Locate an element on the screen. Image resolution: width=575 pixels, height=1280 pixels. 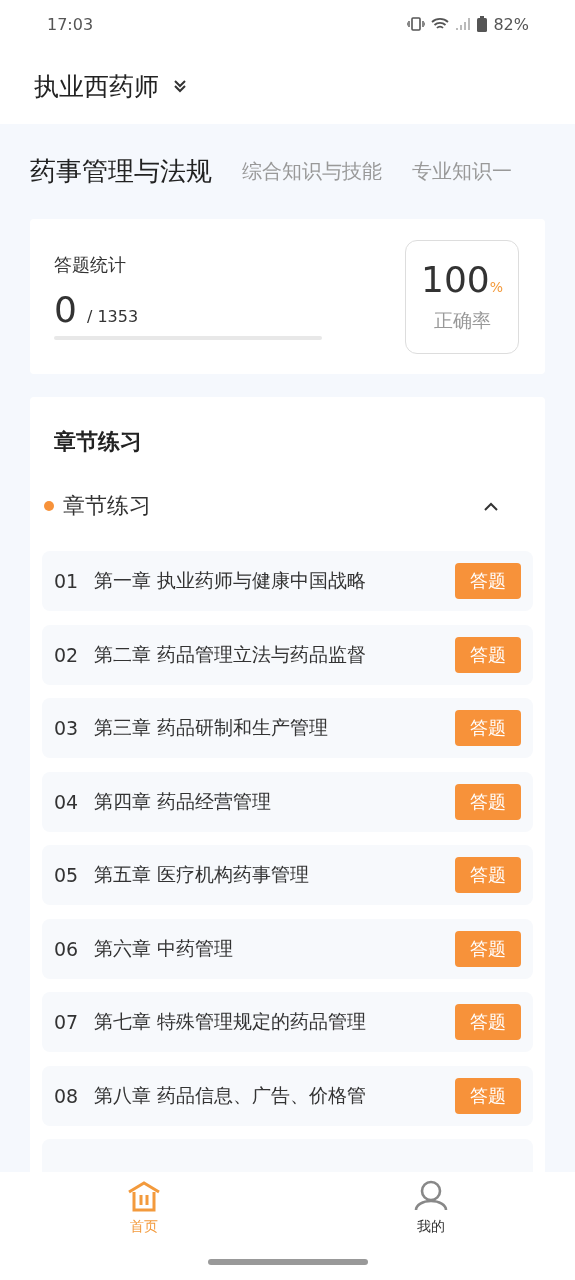
chapter-number: 05 is located at coordinates (67, 875).